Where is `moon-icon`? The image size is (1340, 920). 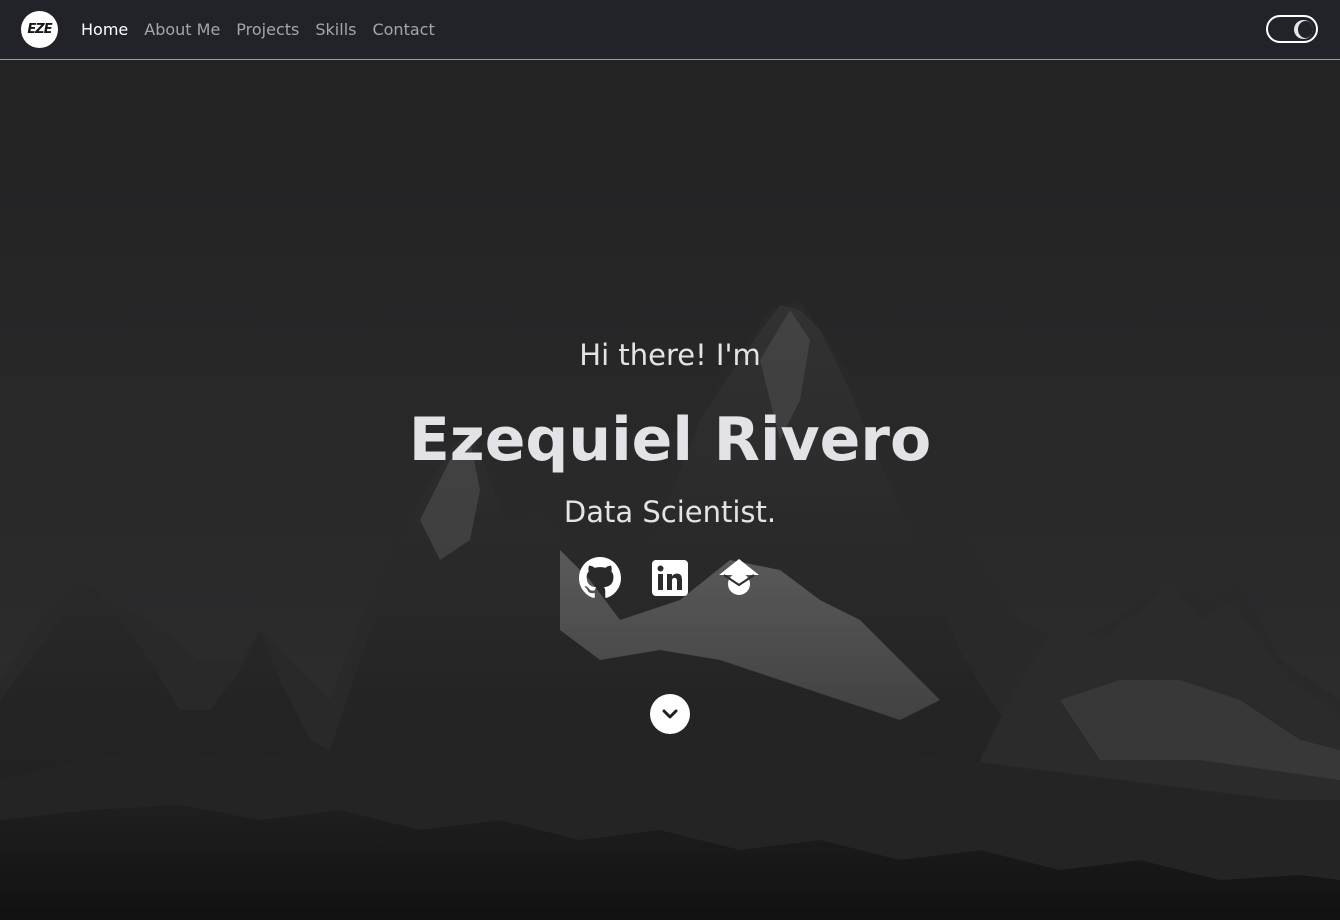 moon-icon is located at coordinates (1303, 29).